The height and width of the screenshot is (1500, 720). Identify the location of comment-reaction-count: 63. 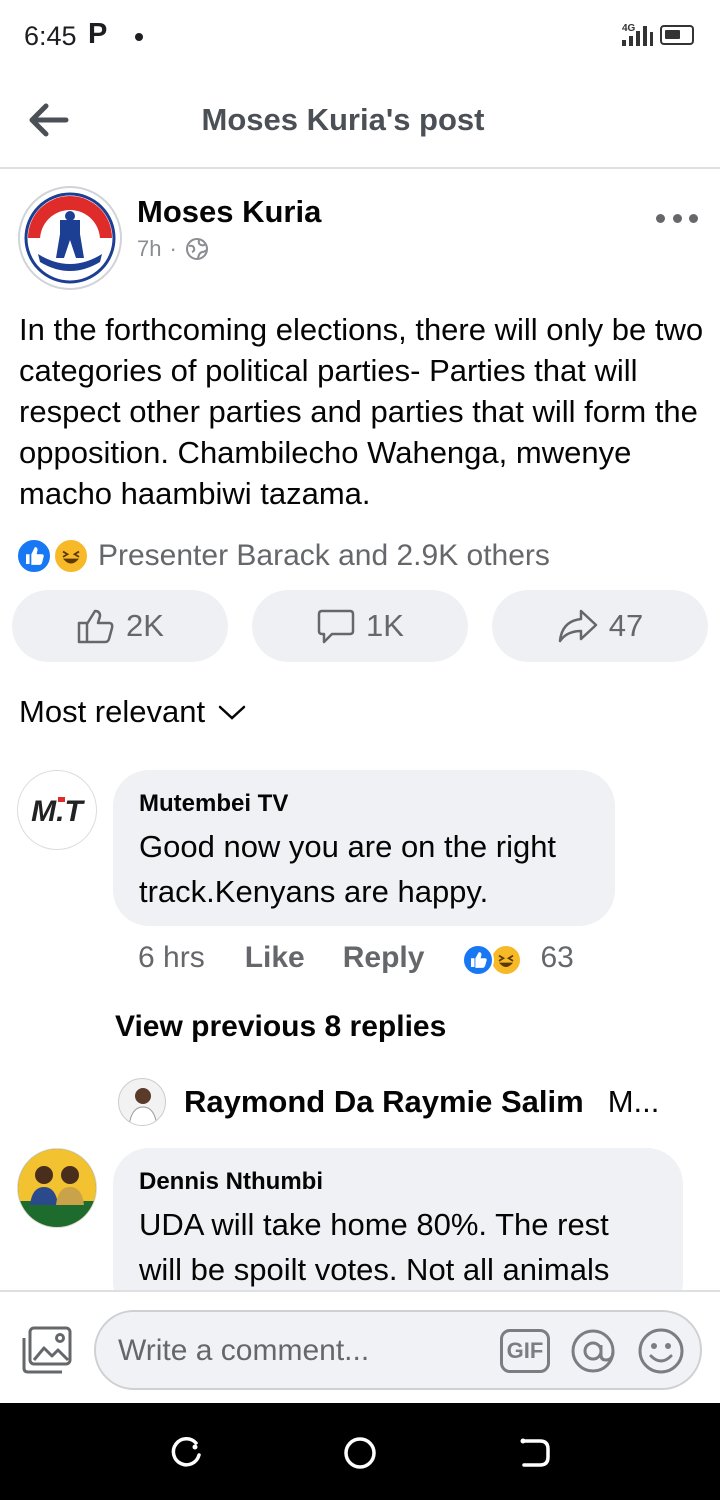
(557, 957).